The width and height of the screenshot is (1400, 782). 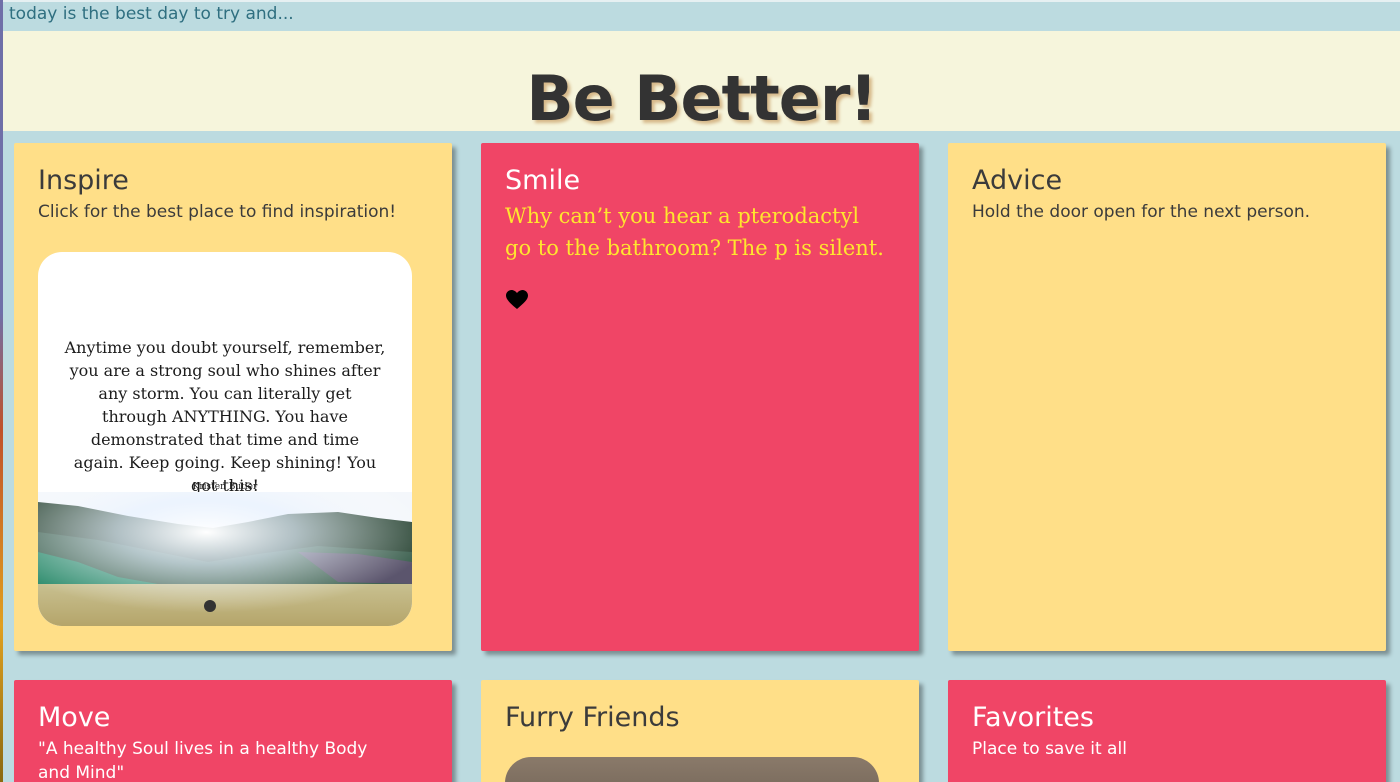 I want to click on page-header: Be Better!, so click(x=701, y=83).